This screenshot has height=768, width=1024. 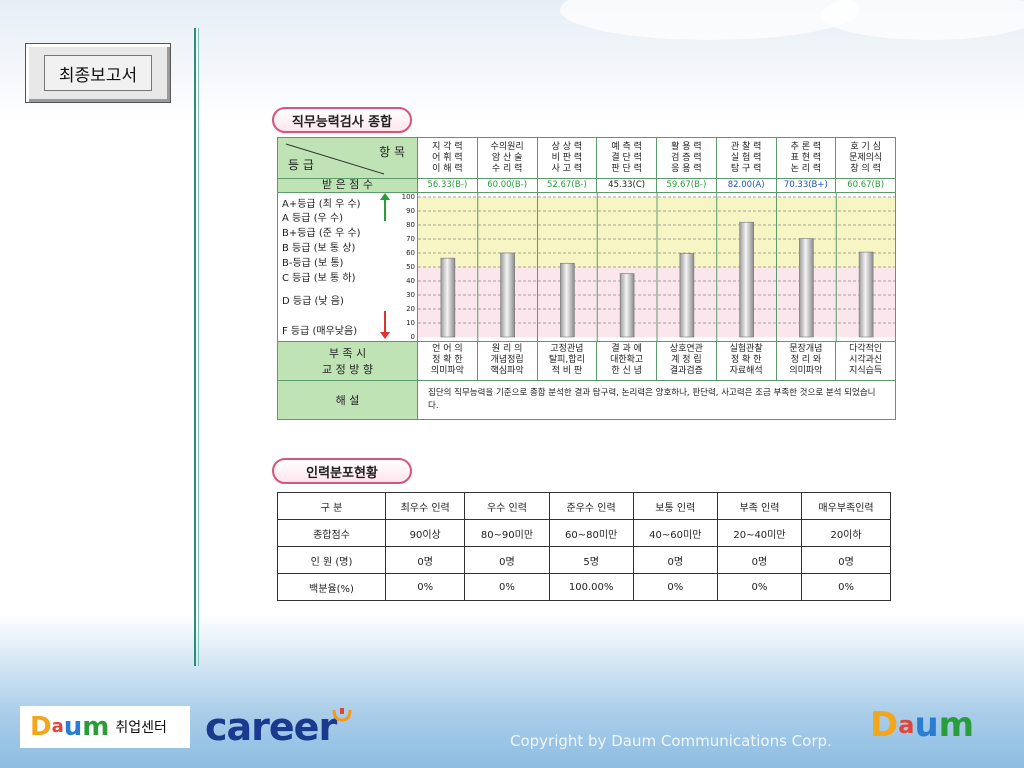 I want to click on competency-name: 결 단 력, so click(x=626, y=158).